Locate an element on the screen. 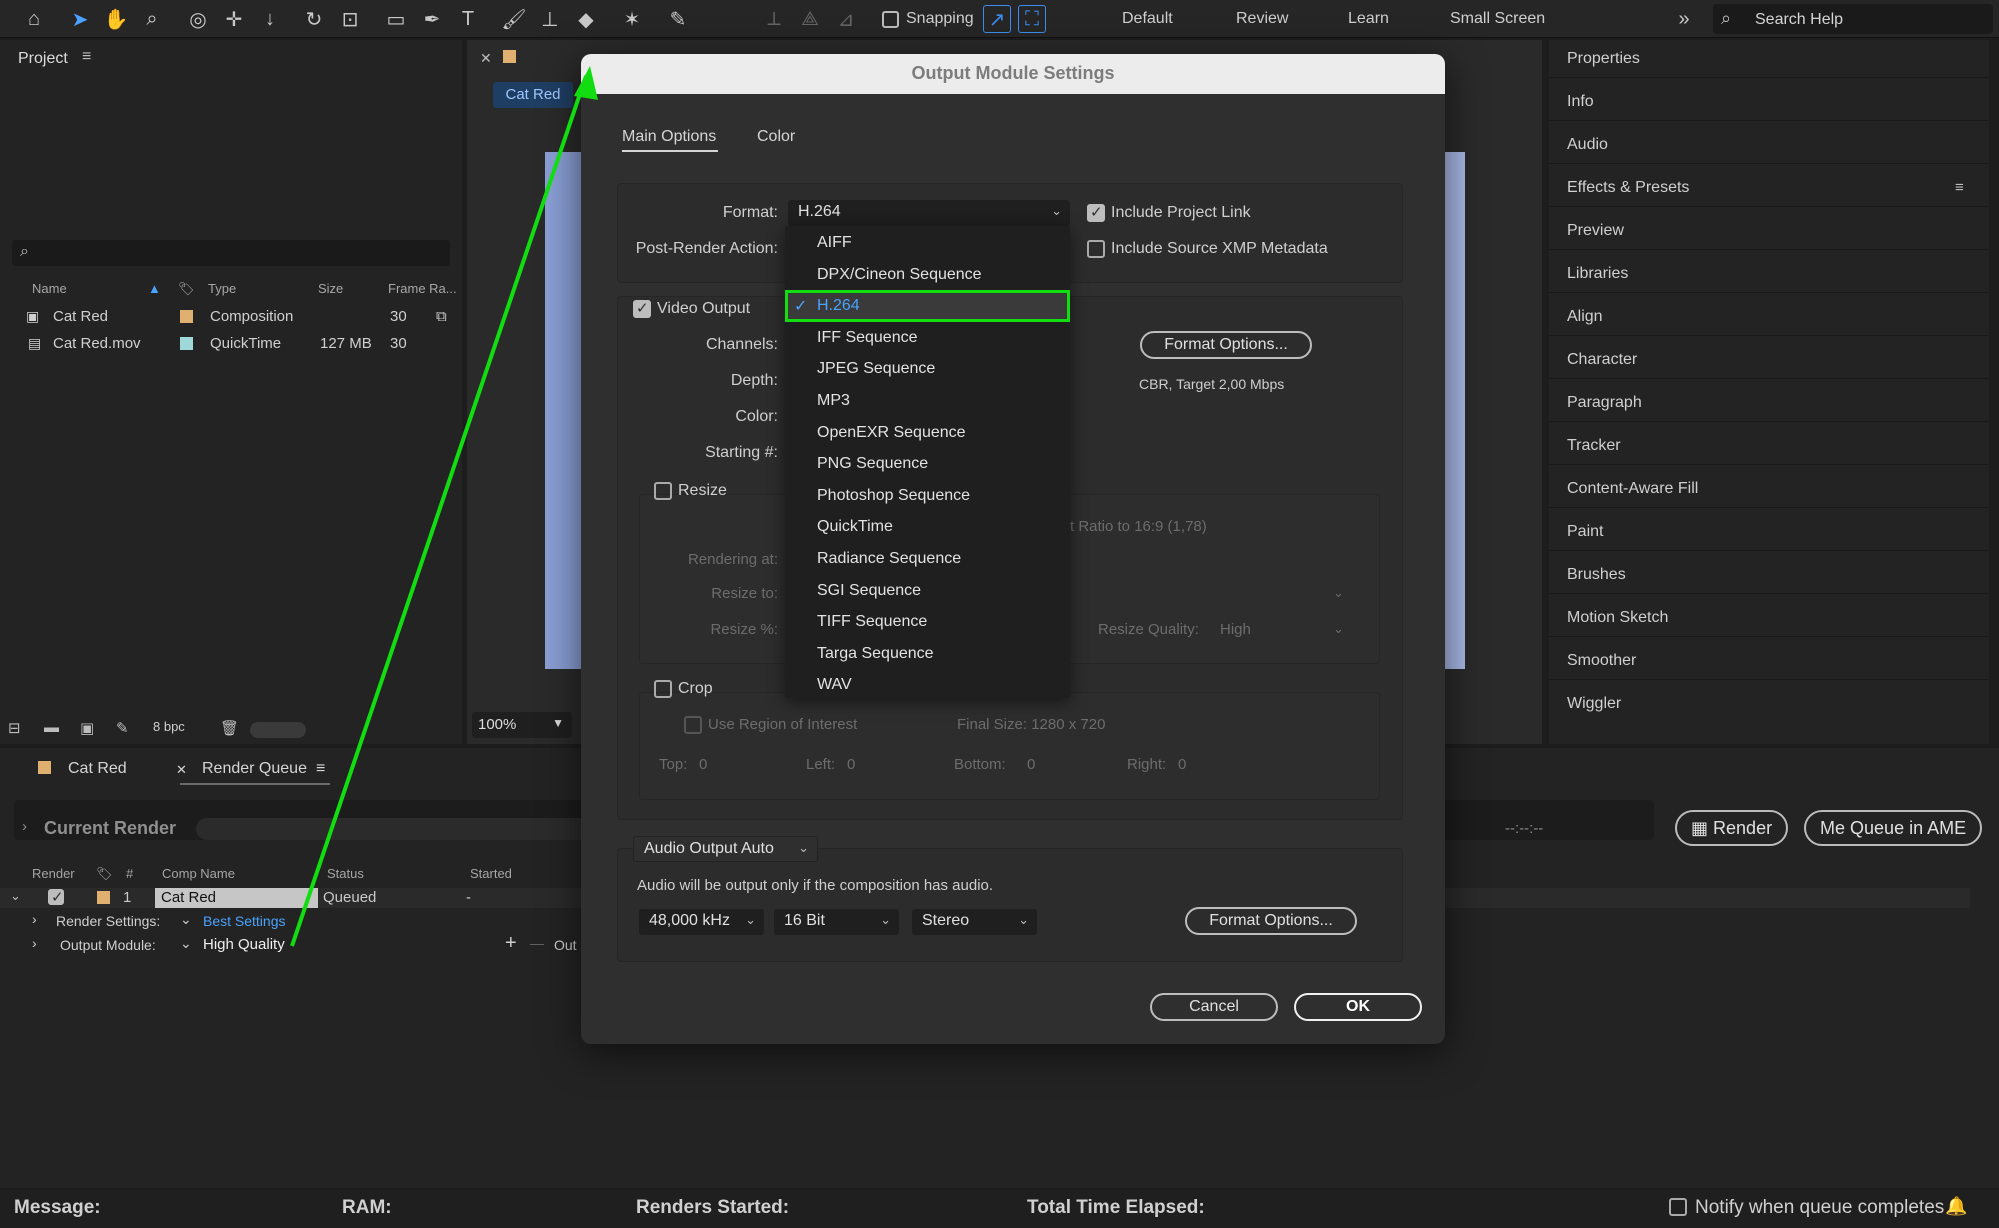 This screenshot has width=1999, height=1228. thumbnail-slider is located at coordinates (278, 730).